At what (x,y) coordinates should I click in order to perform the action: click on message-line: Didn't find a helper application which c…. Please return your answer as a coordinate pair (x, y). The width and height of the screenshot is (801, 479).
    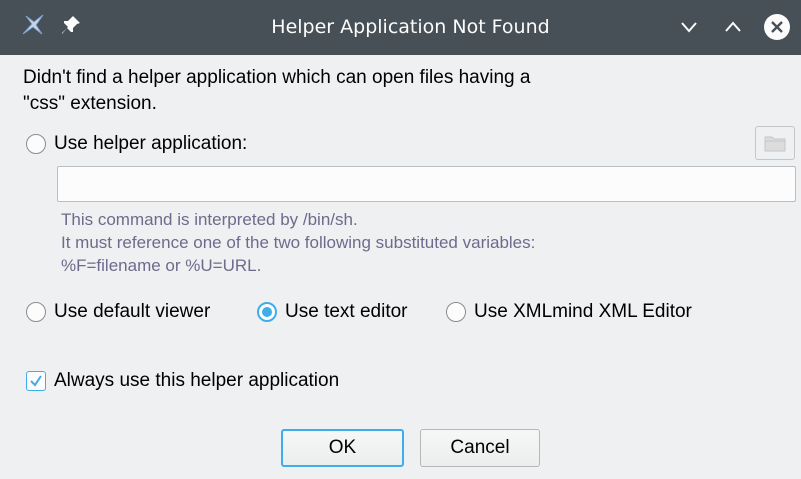
    Looking at the image, I should click on (277, 77).